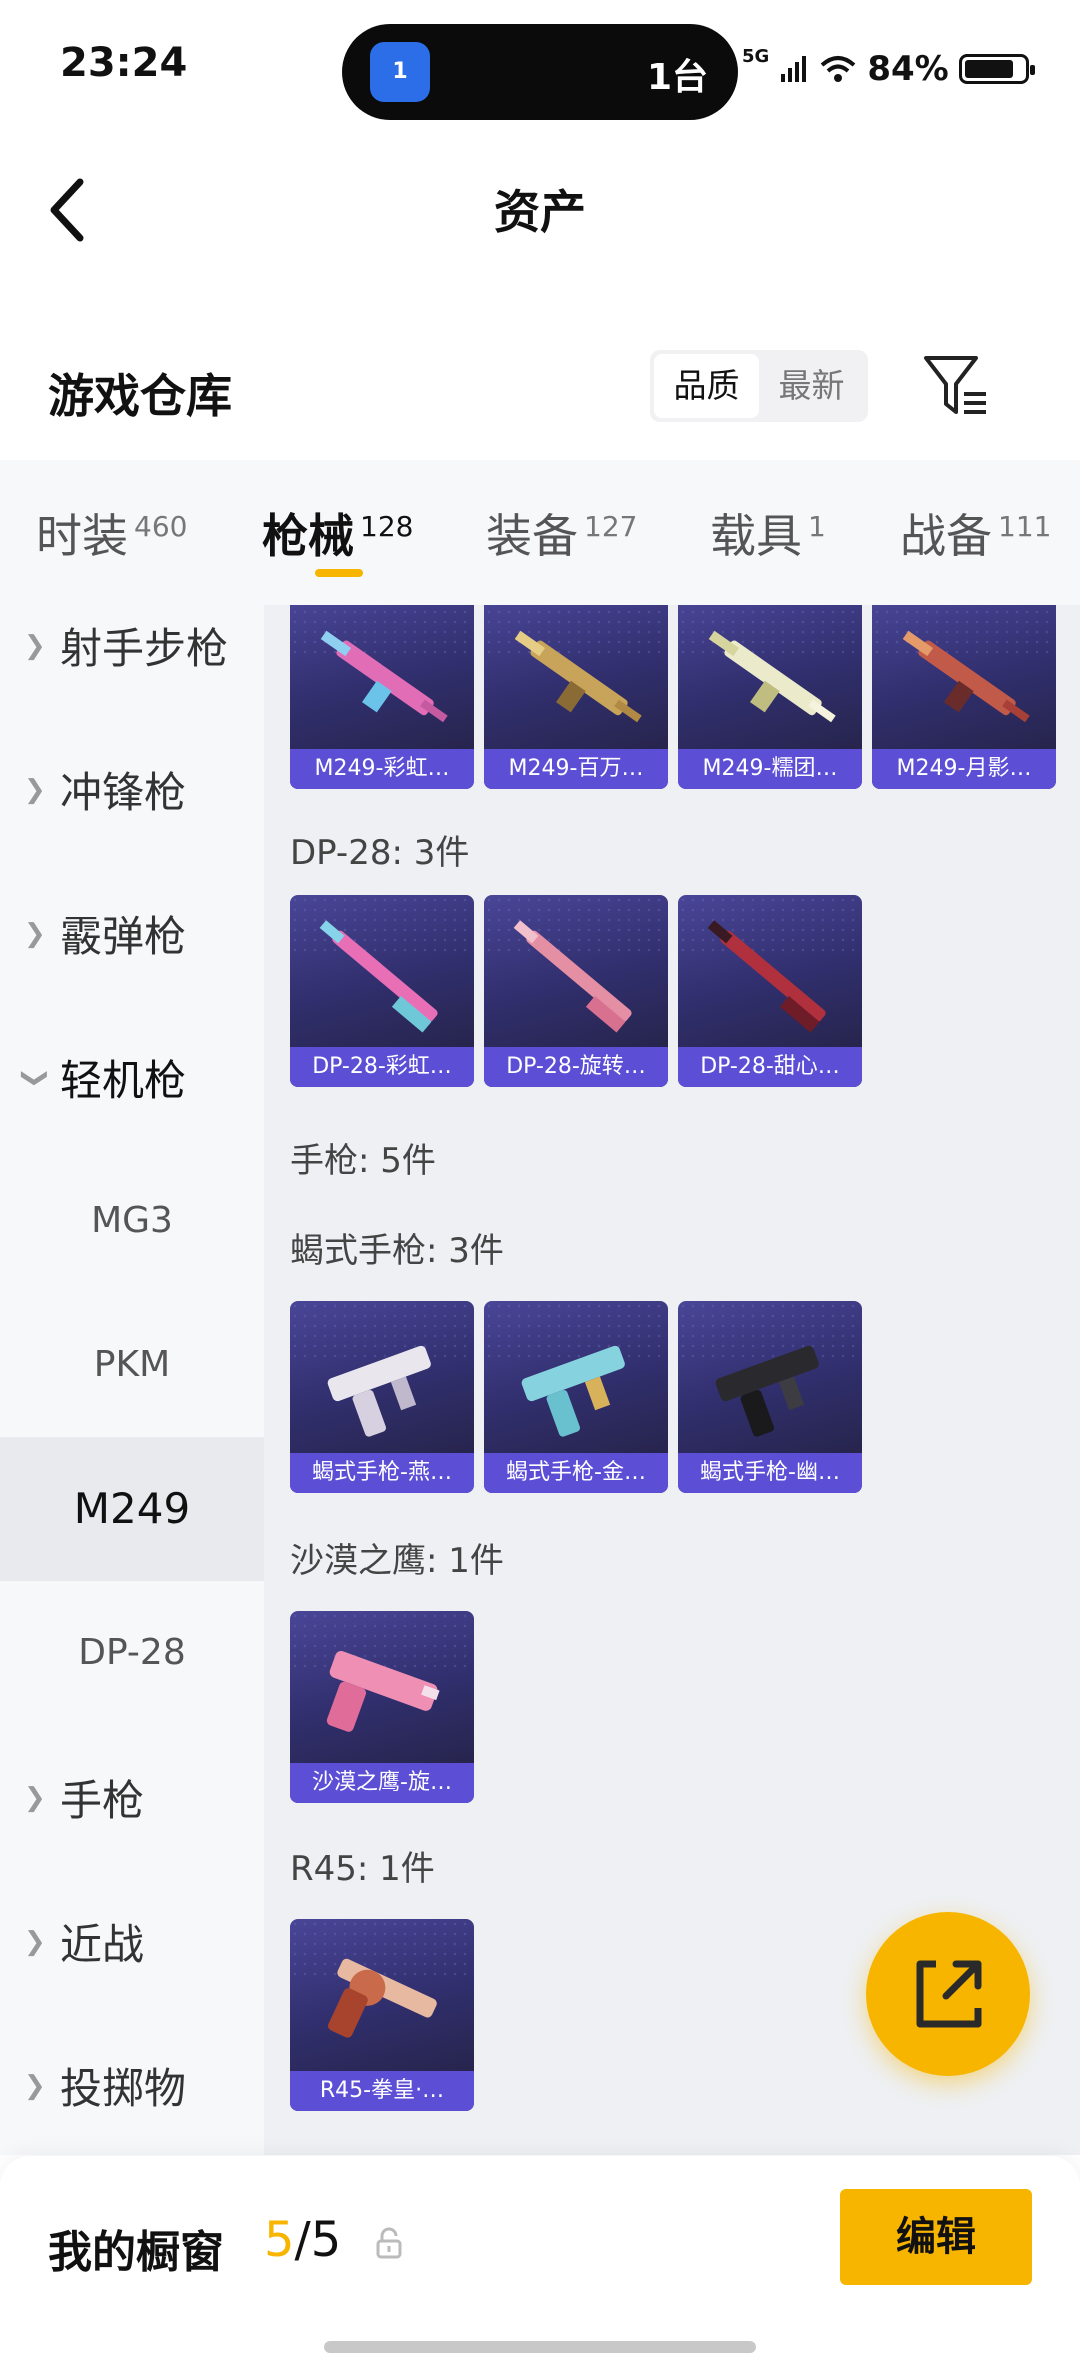 Image resolution: width=1080 pixels, height=2376 pixels. I want to click on sidebar-item-label: 冲锋枪, so click(123, 792).